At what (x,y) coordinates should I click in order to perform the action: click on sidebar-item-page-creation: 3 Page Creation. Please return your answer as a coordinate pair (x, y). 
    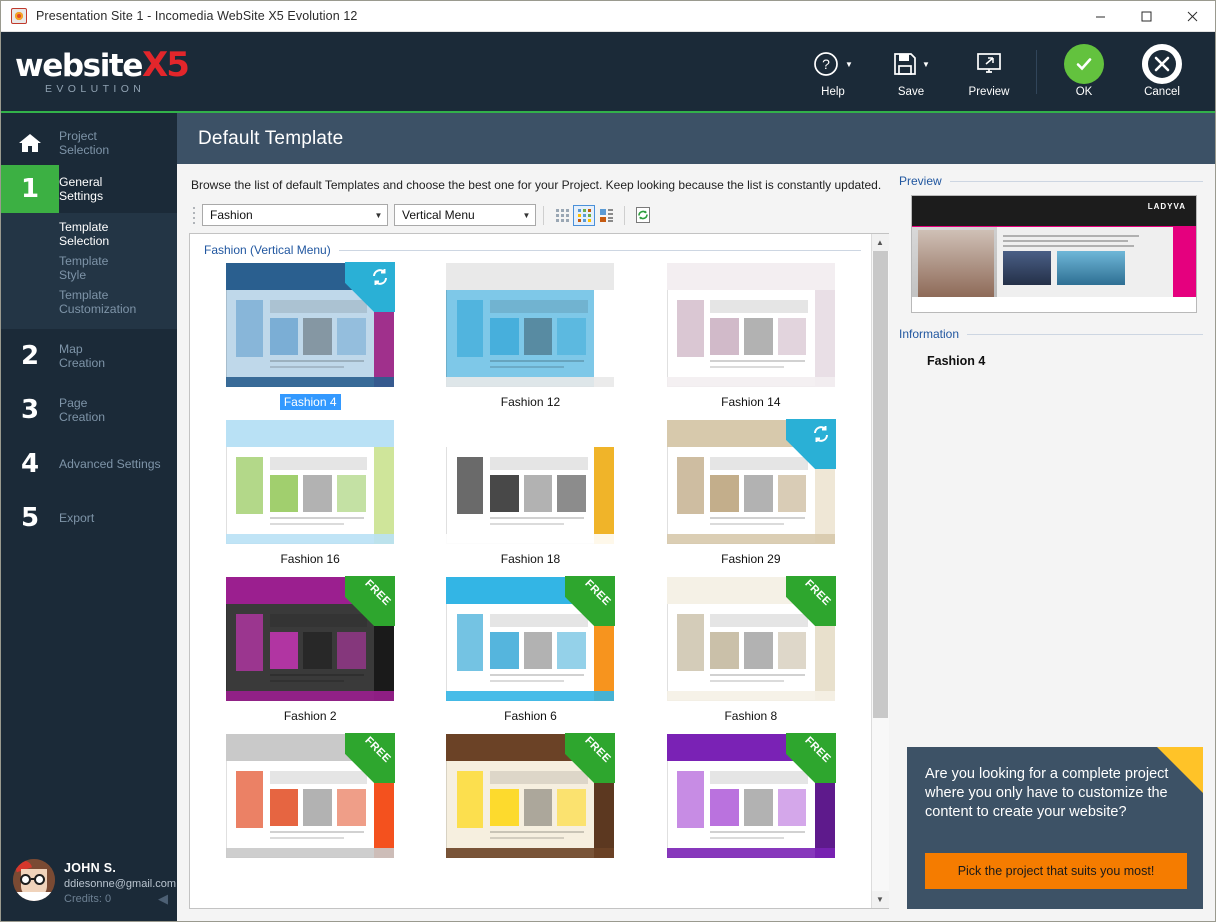
    Looking at the image, I should click on (89, 410).